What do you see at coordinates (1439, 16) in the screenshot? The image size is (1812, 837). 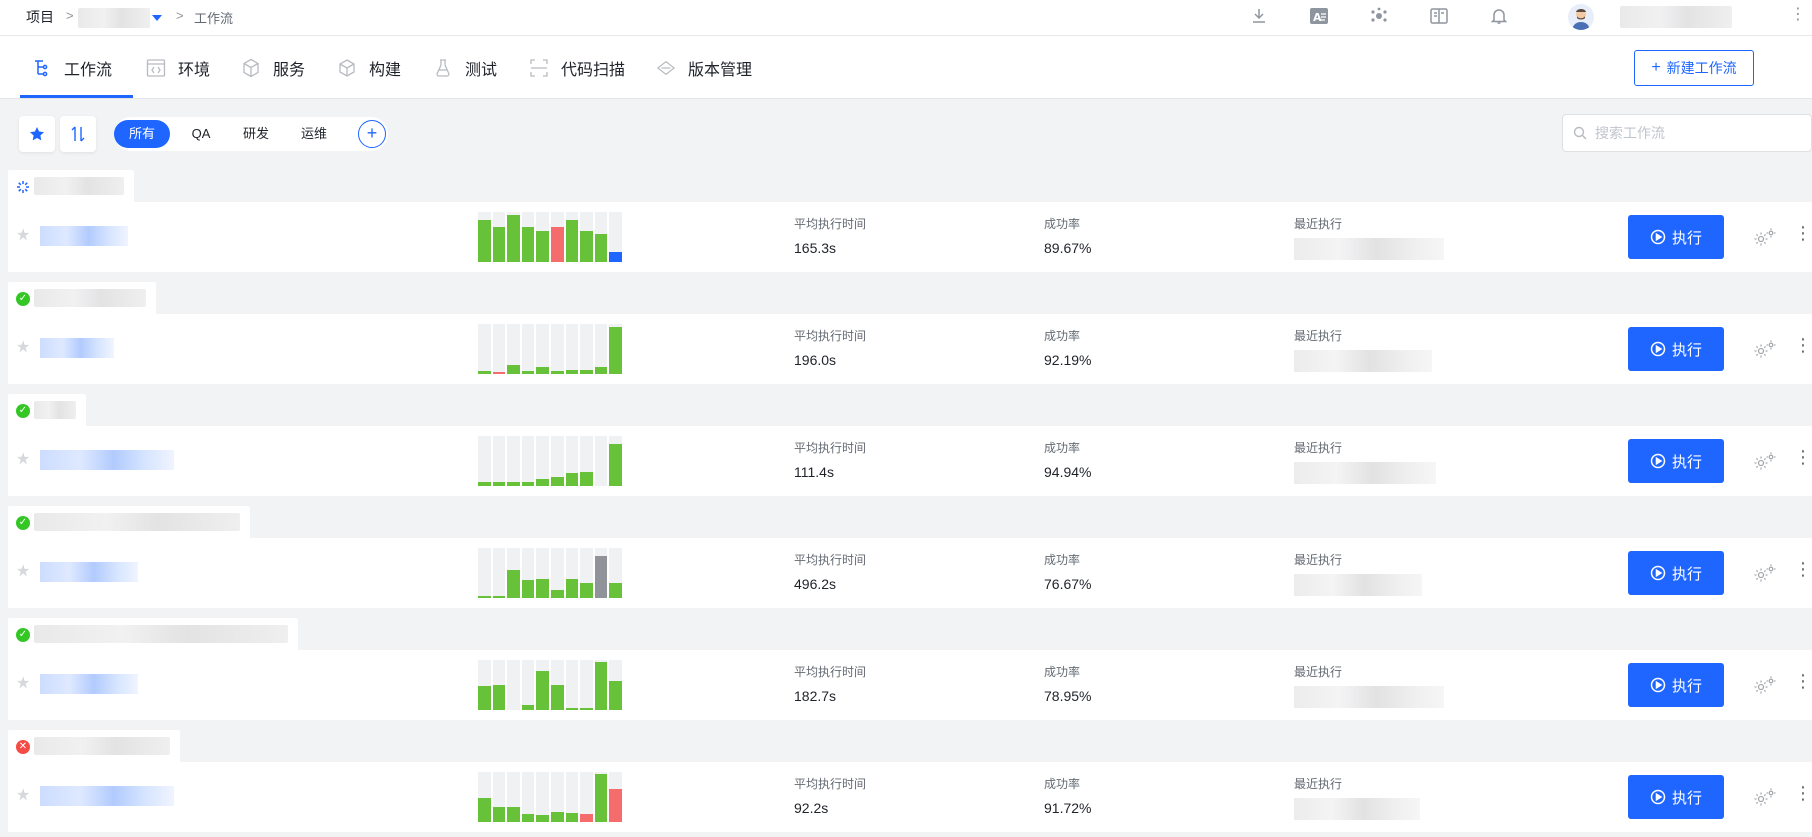 I see `docs-icon` at bounding box center [1439, 16].